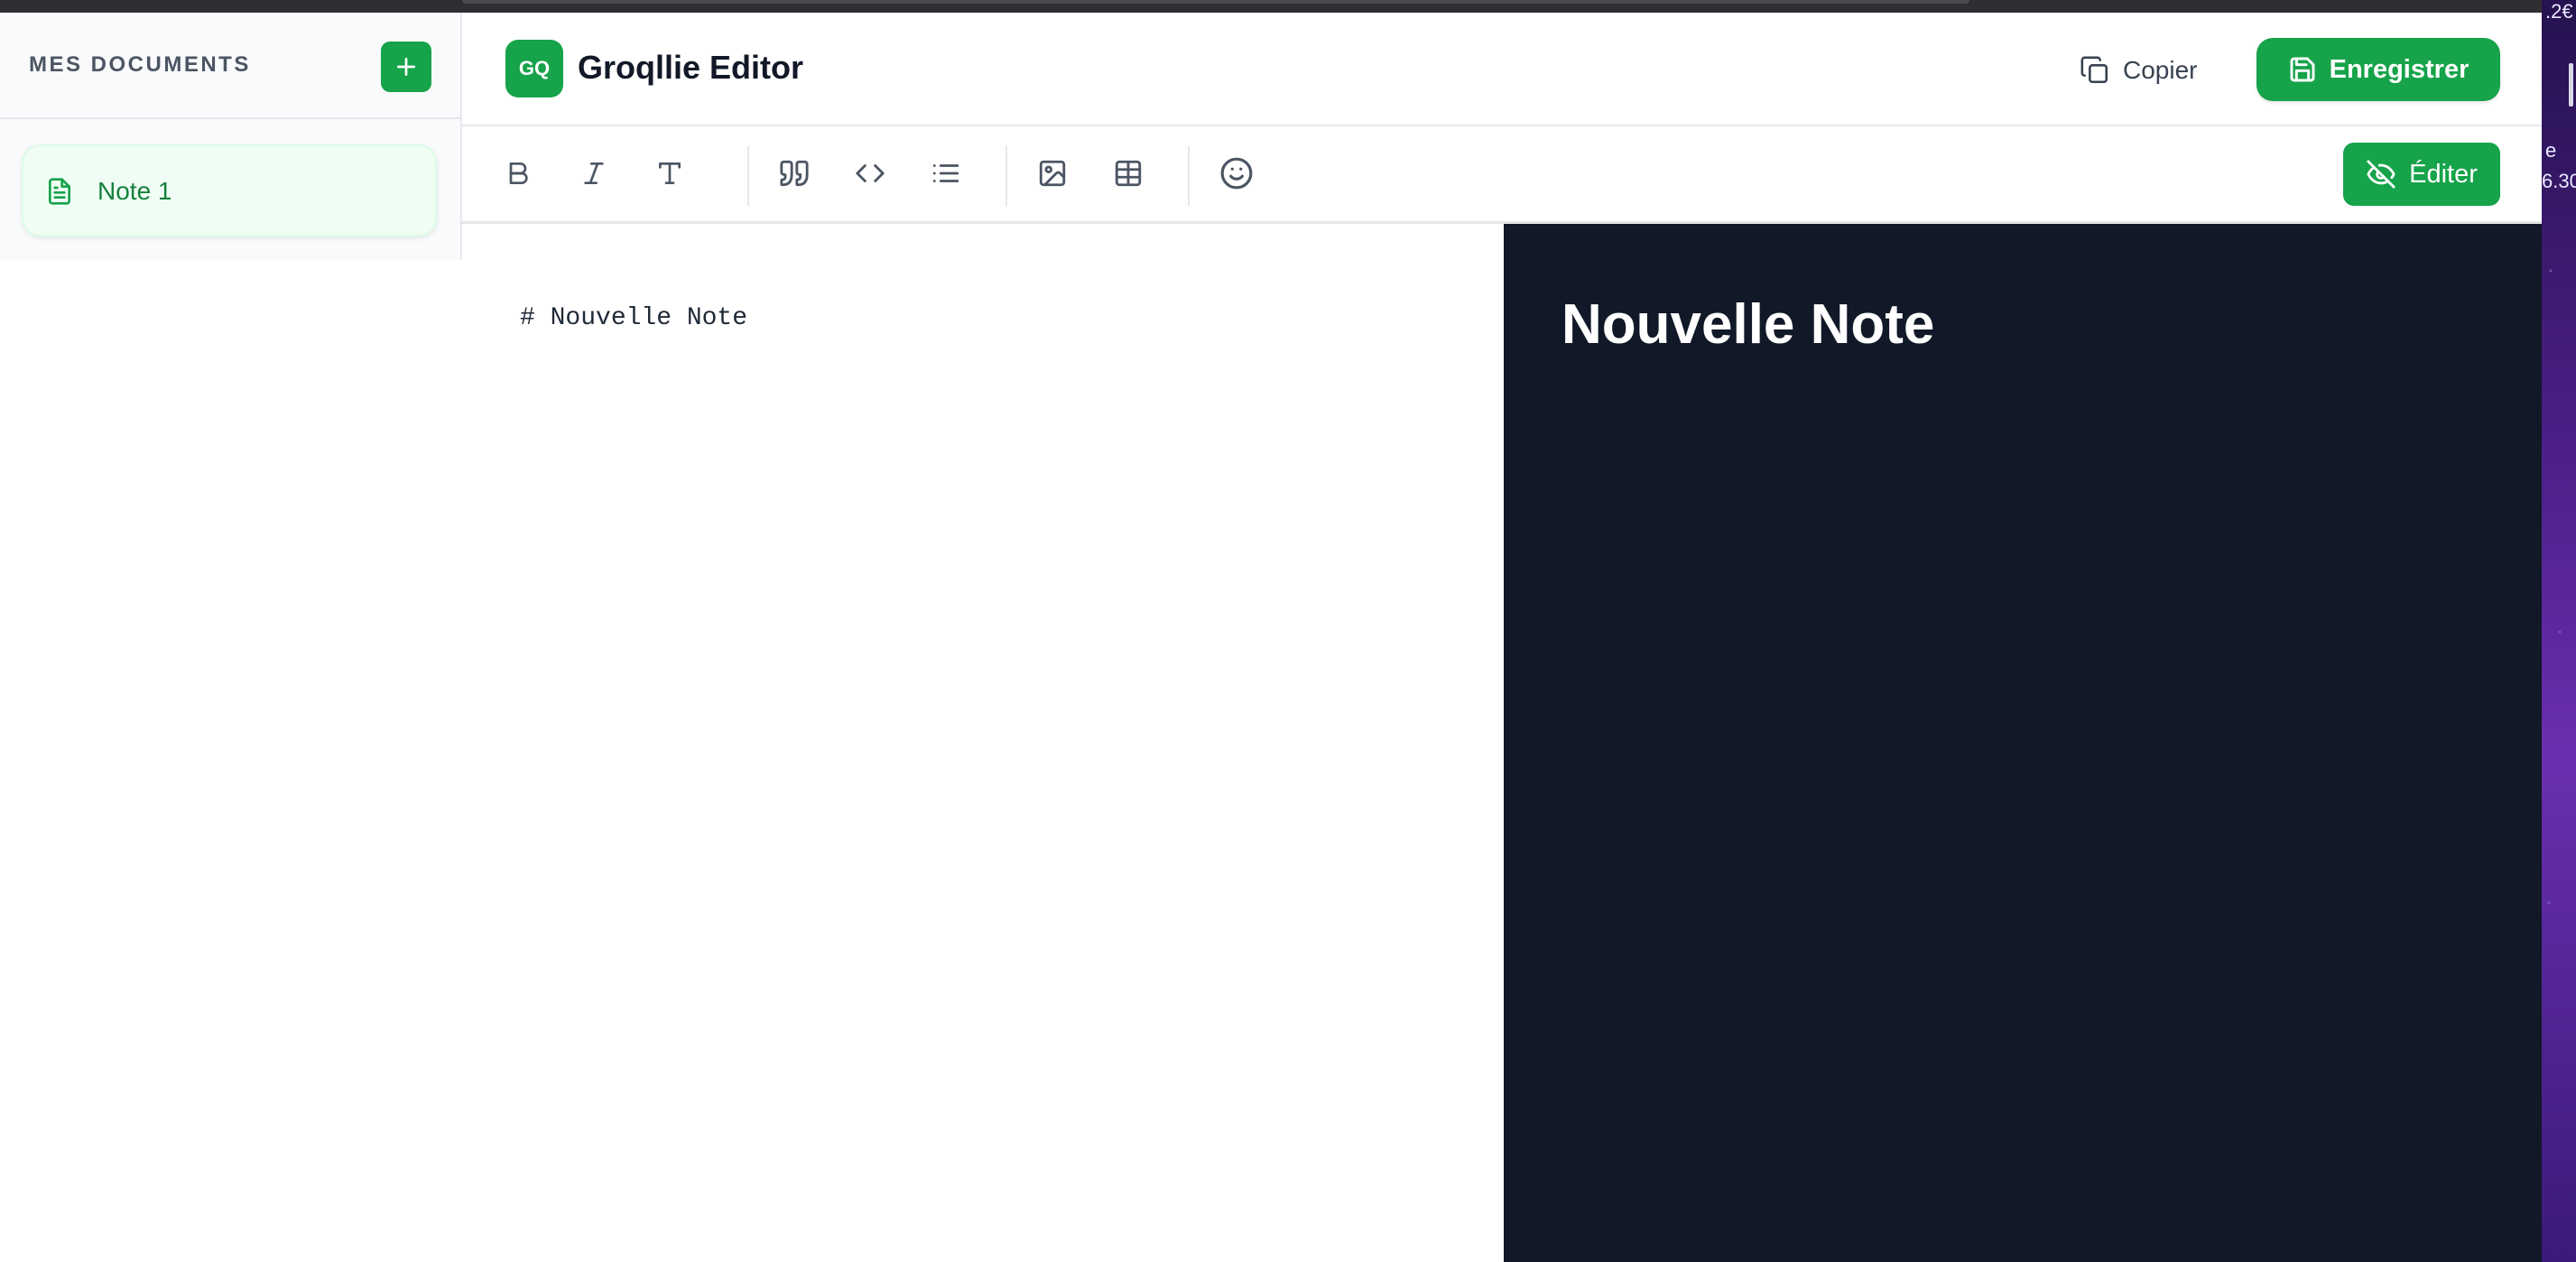  I want to click on copy-button: Copier, so click(2138, 70).